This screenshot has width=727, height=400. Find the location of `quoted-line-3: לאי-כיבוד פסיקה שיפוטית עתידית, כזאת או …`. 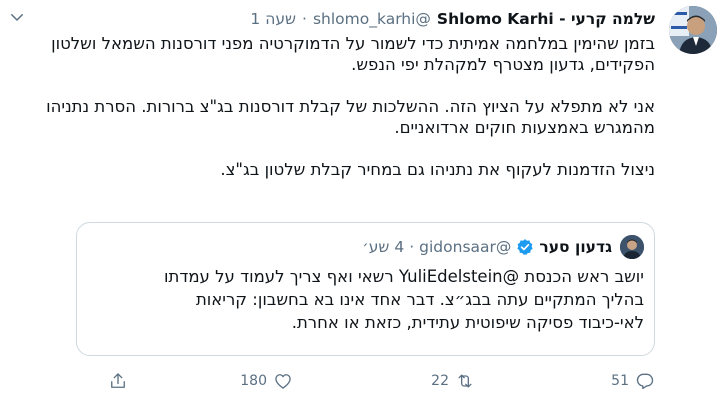

quoted-line-3: לאי-כיבוד פסיקה שיפוטית עתידית, כזאת או … is located at coordinates (467, 322).